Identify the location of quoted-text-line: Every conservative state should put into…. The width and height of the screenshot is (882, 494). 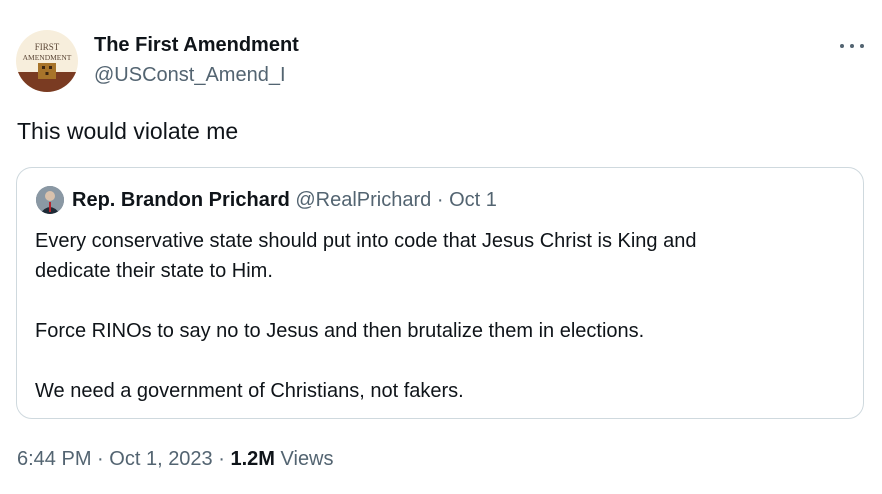
(366, 241).